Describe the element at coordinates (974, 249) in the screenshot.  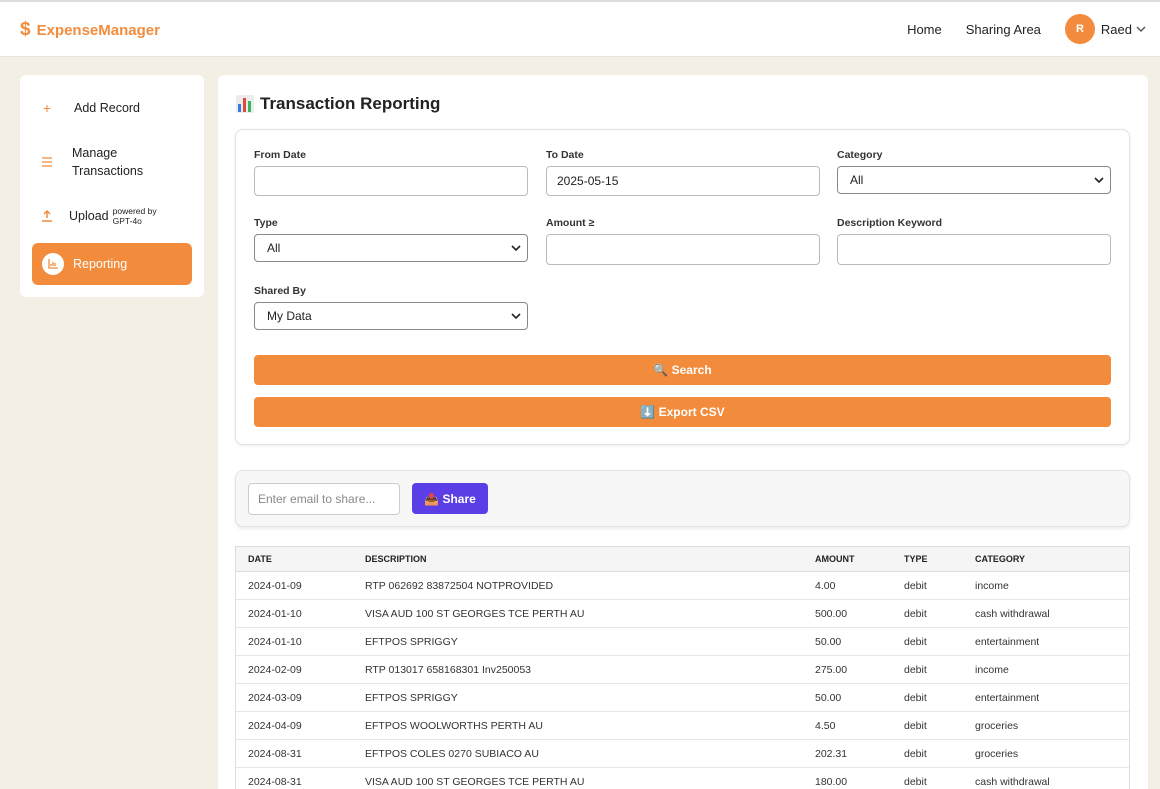
I see `keyword-input` at that location.